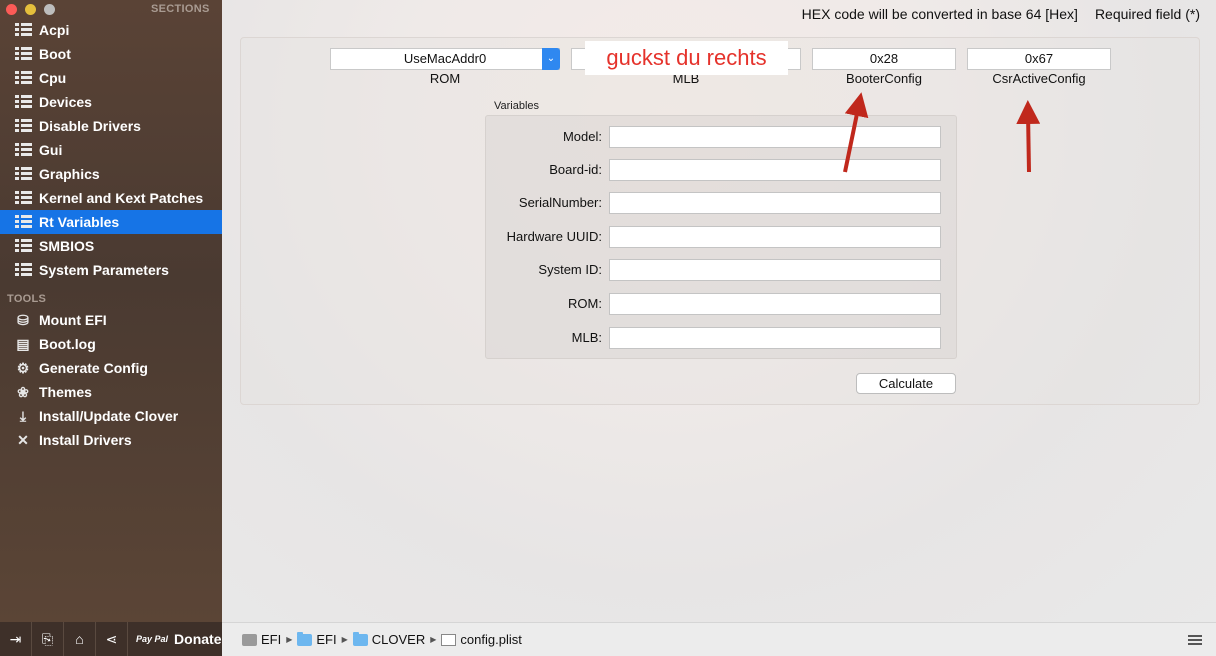 The image size is (1216, 656). Describe the element at coordinates (1039, 59) in the screenshot. I see `csr-active-config-field: 0x67` at that location.